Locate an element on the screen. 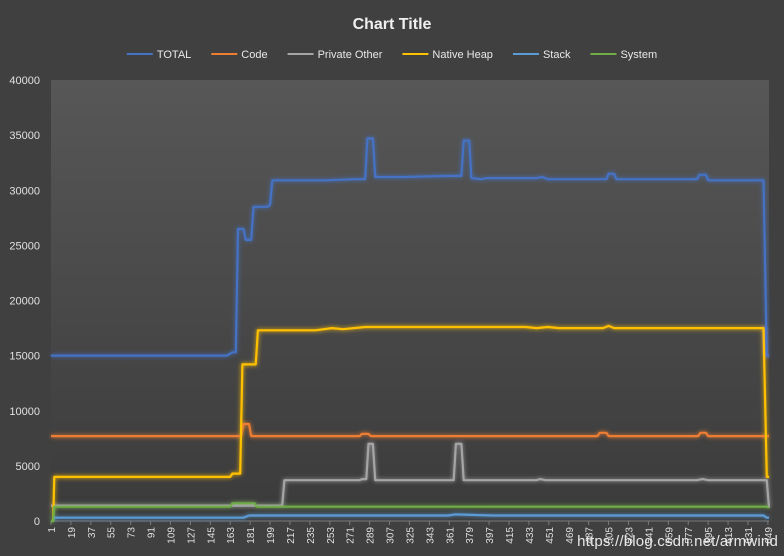 This screenshot has height=556, width=784. y-tick-label: 35000 is located at coordinates (24, 136).